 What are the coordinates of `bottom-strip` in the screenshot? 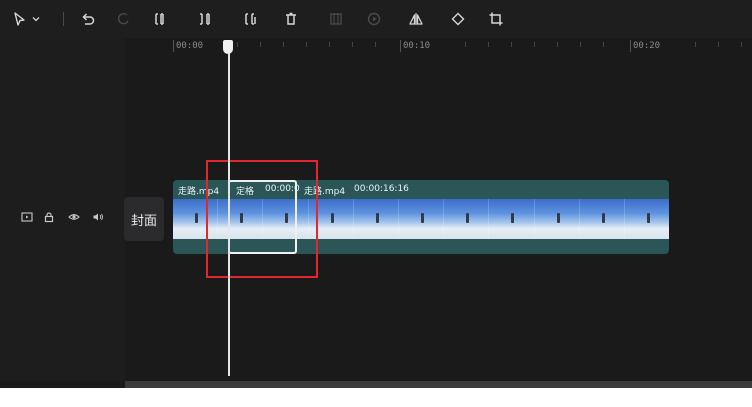 It's located at (376, 397).